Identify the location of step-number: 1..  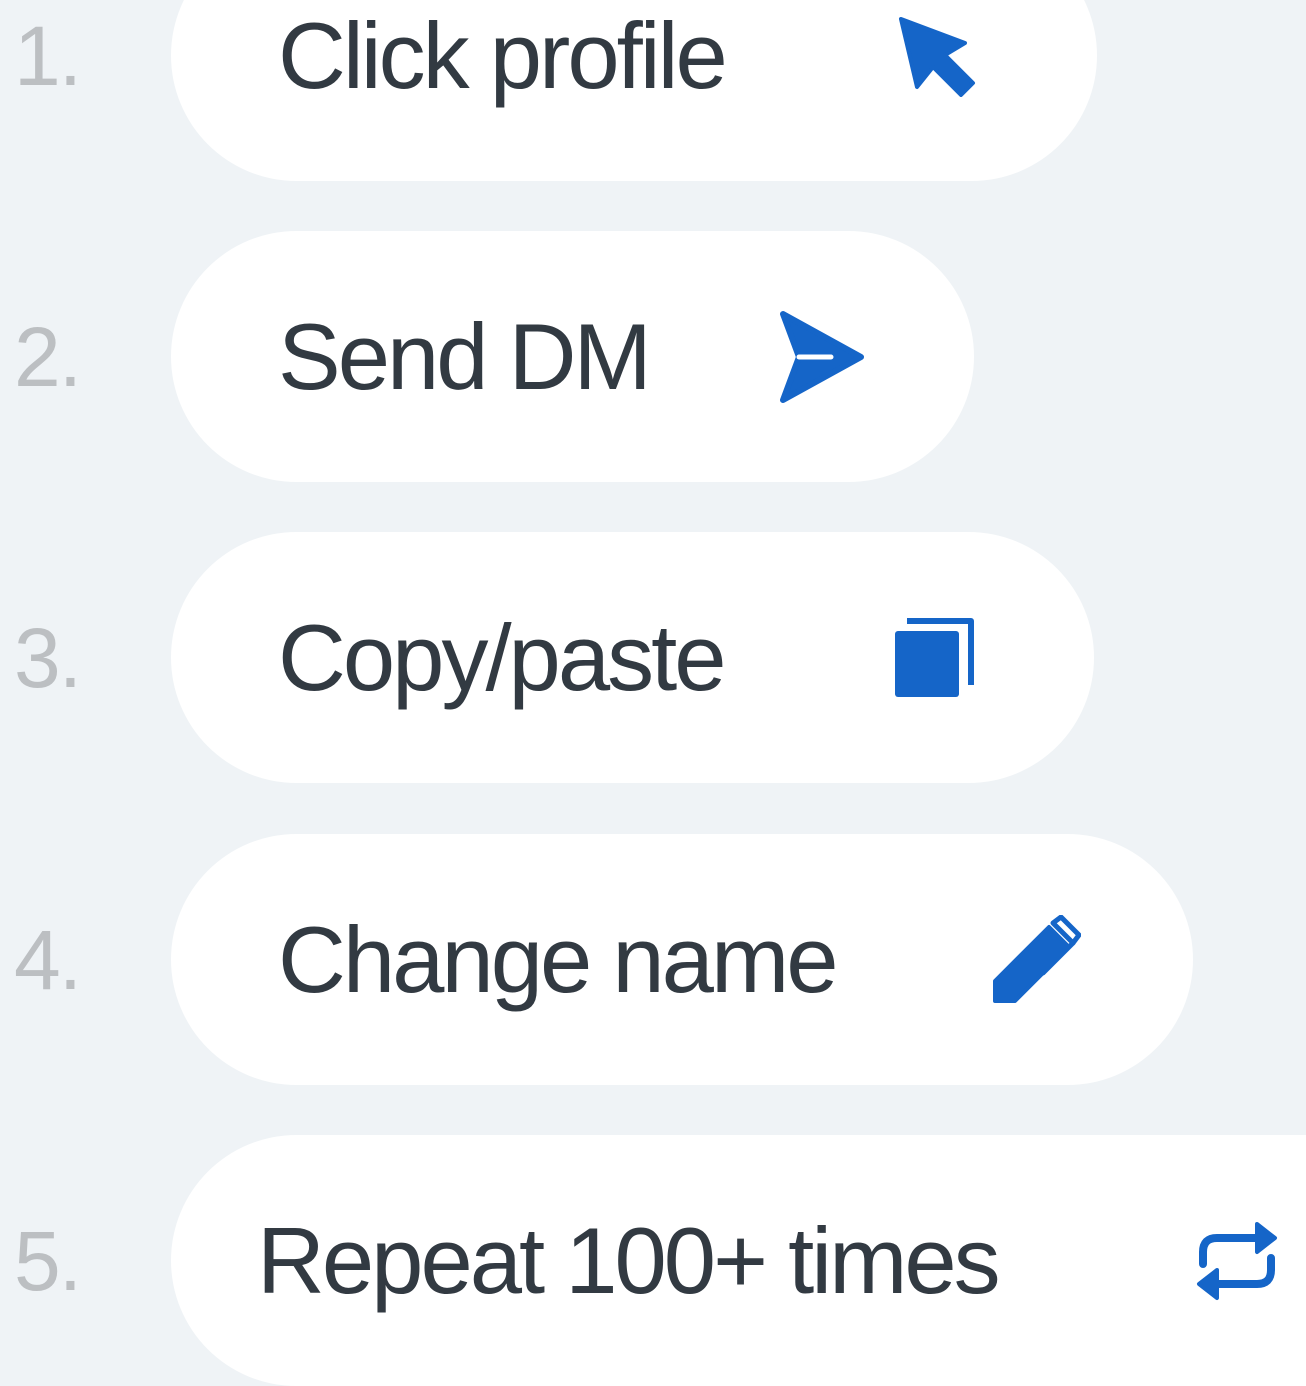
(48, 55).